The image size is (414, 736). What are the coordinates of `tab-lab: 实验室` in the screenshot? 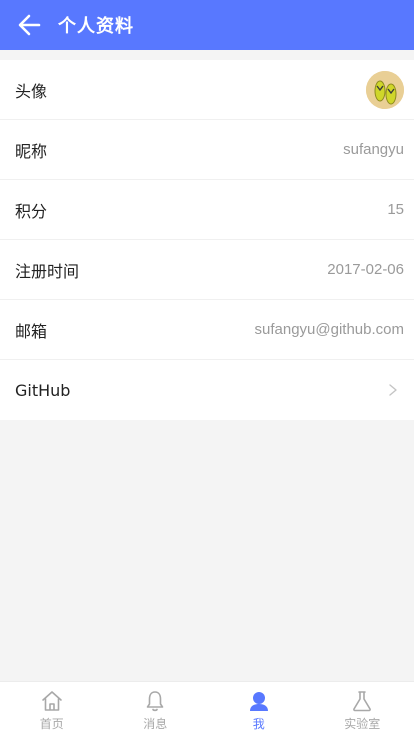 It's located at (362, 709).